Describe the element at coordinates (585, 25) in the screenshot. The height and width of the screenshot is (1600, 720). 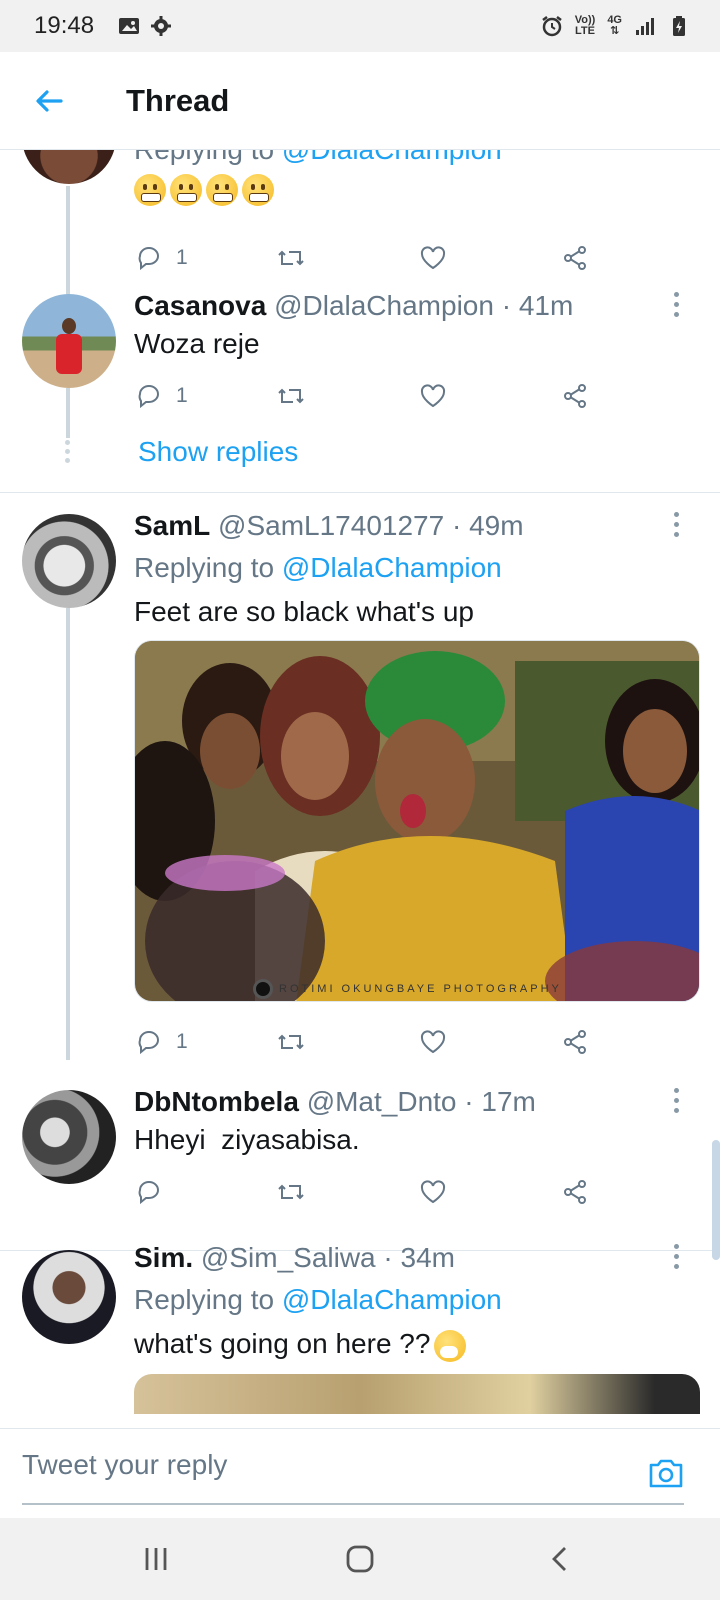
I see `volte-indicator: Vo)) LTE` at that location.